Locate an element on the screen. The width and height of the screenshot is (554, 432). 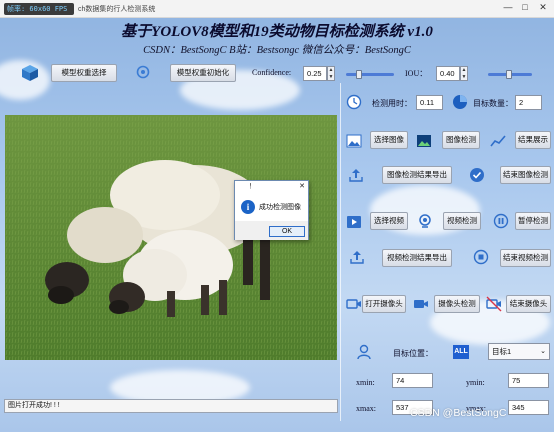
window-title: ch数据集的行人检测系统 is located at coordinates (117, 9).